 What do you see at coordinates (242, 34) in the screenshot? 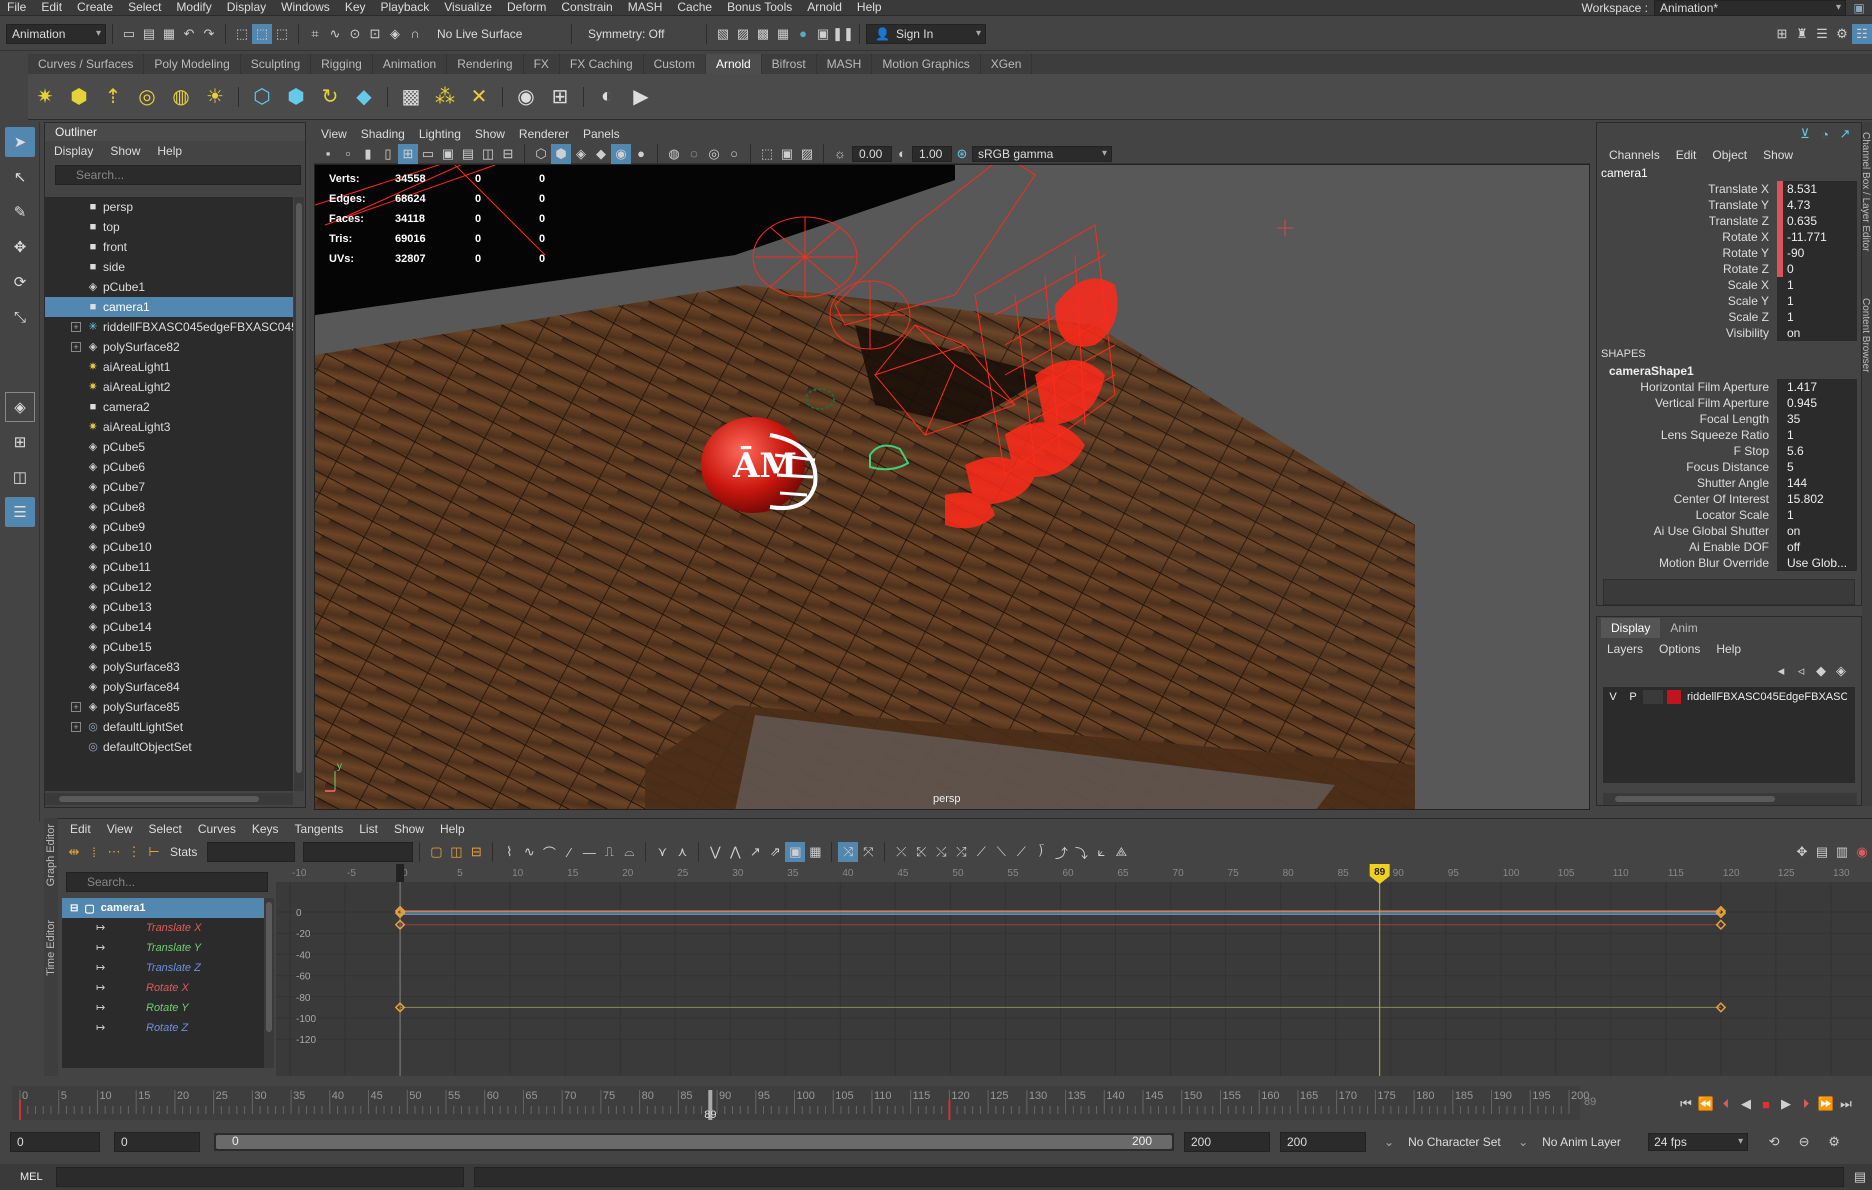
I see `select-hierarchy-icon: ⬚` at bounding box center [242, 34].